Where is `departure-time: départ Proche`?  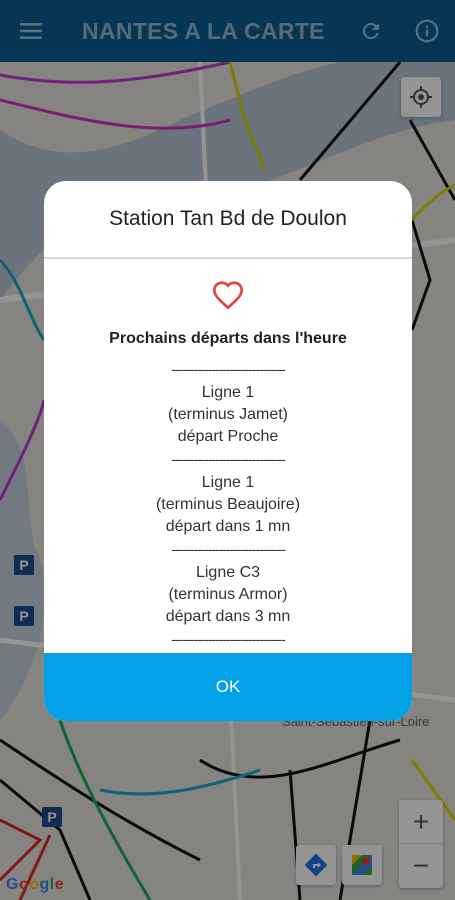
departure-time: départ Proche is located at coordinates (228, 436).